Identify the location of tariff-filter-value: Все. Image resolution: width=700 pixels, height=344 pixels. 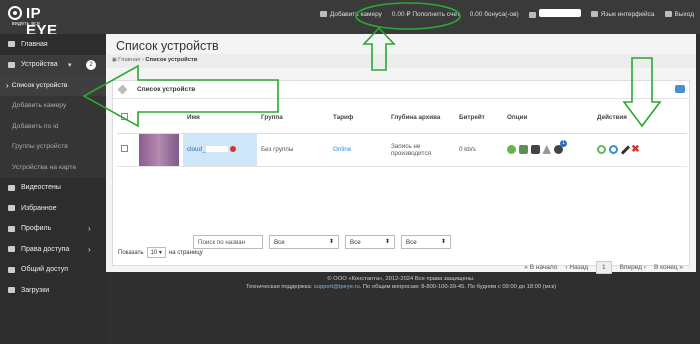
(355, 242).